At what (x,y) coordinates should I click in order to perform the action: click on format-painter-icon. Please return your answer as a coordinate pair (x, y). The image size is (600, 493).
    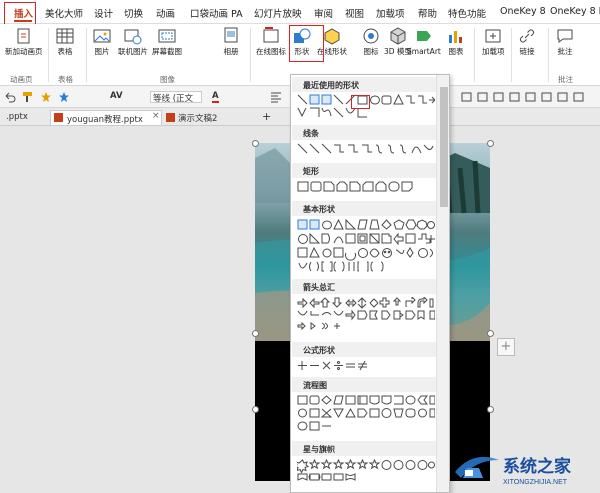
    Looking at the image, I should click on (28, 97).